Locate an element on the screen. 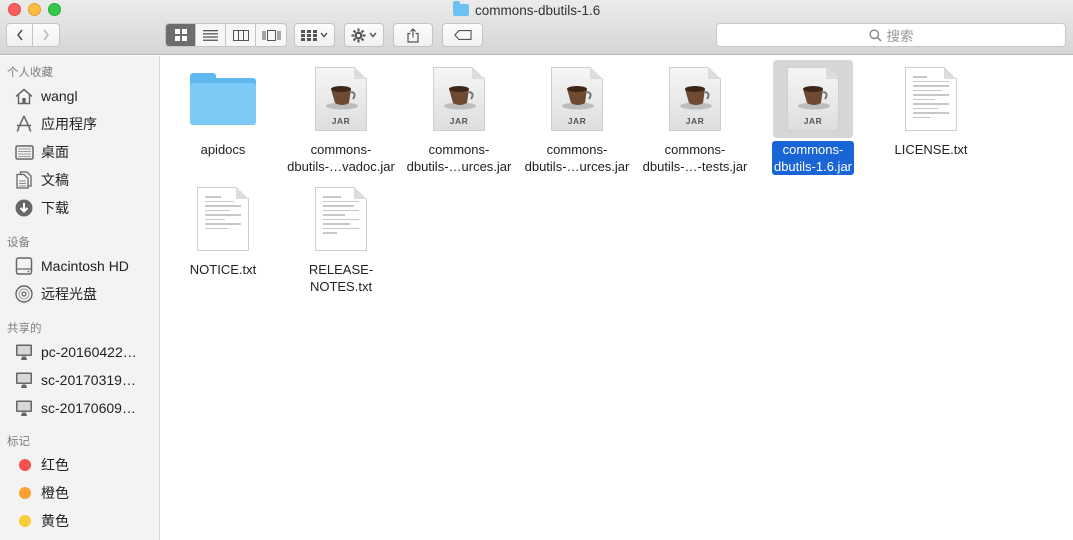 This screenshot has height=540, width=1073. search-placeholder: 搜索 is located at coordinates (900, 36).